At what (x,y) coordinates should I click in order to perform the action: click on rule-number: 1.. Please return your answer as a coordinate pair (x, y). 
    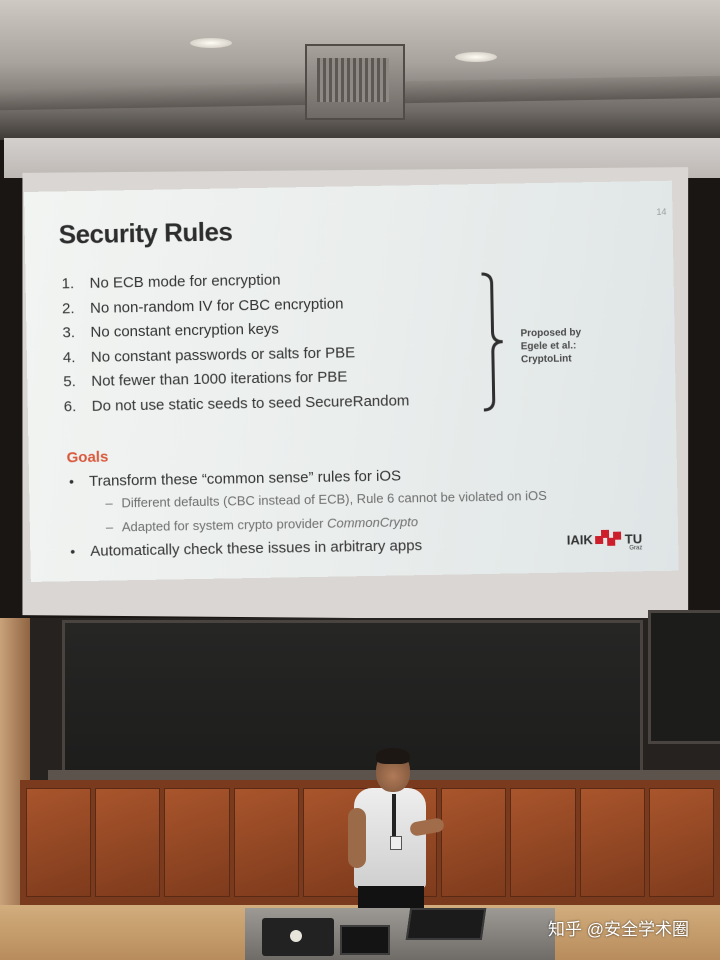
    Looking at the image, I should click on (68, 284).